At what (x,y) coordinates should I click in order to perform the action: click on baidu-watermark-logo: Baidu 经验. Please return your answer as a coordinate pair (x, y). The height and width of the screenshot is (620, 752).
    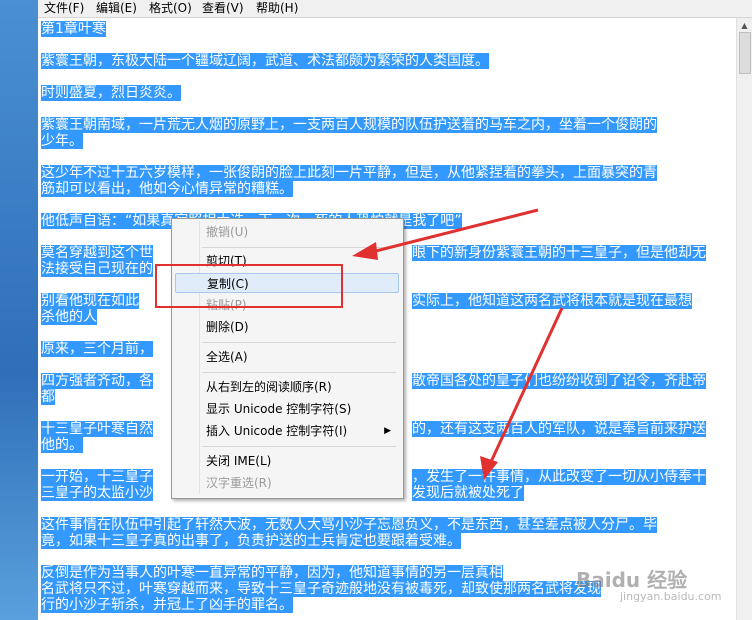
    Looking at the image, I should click on (632, 580).